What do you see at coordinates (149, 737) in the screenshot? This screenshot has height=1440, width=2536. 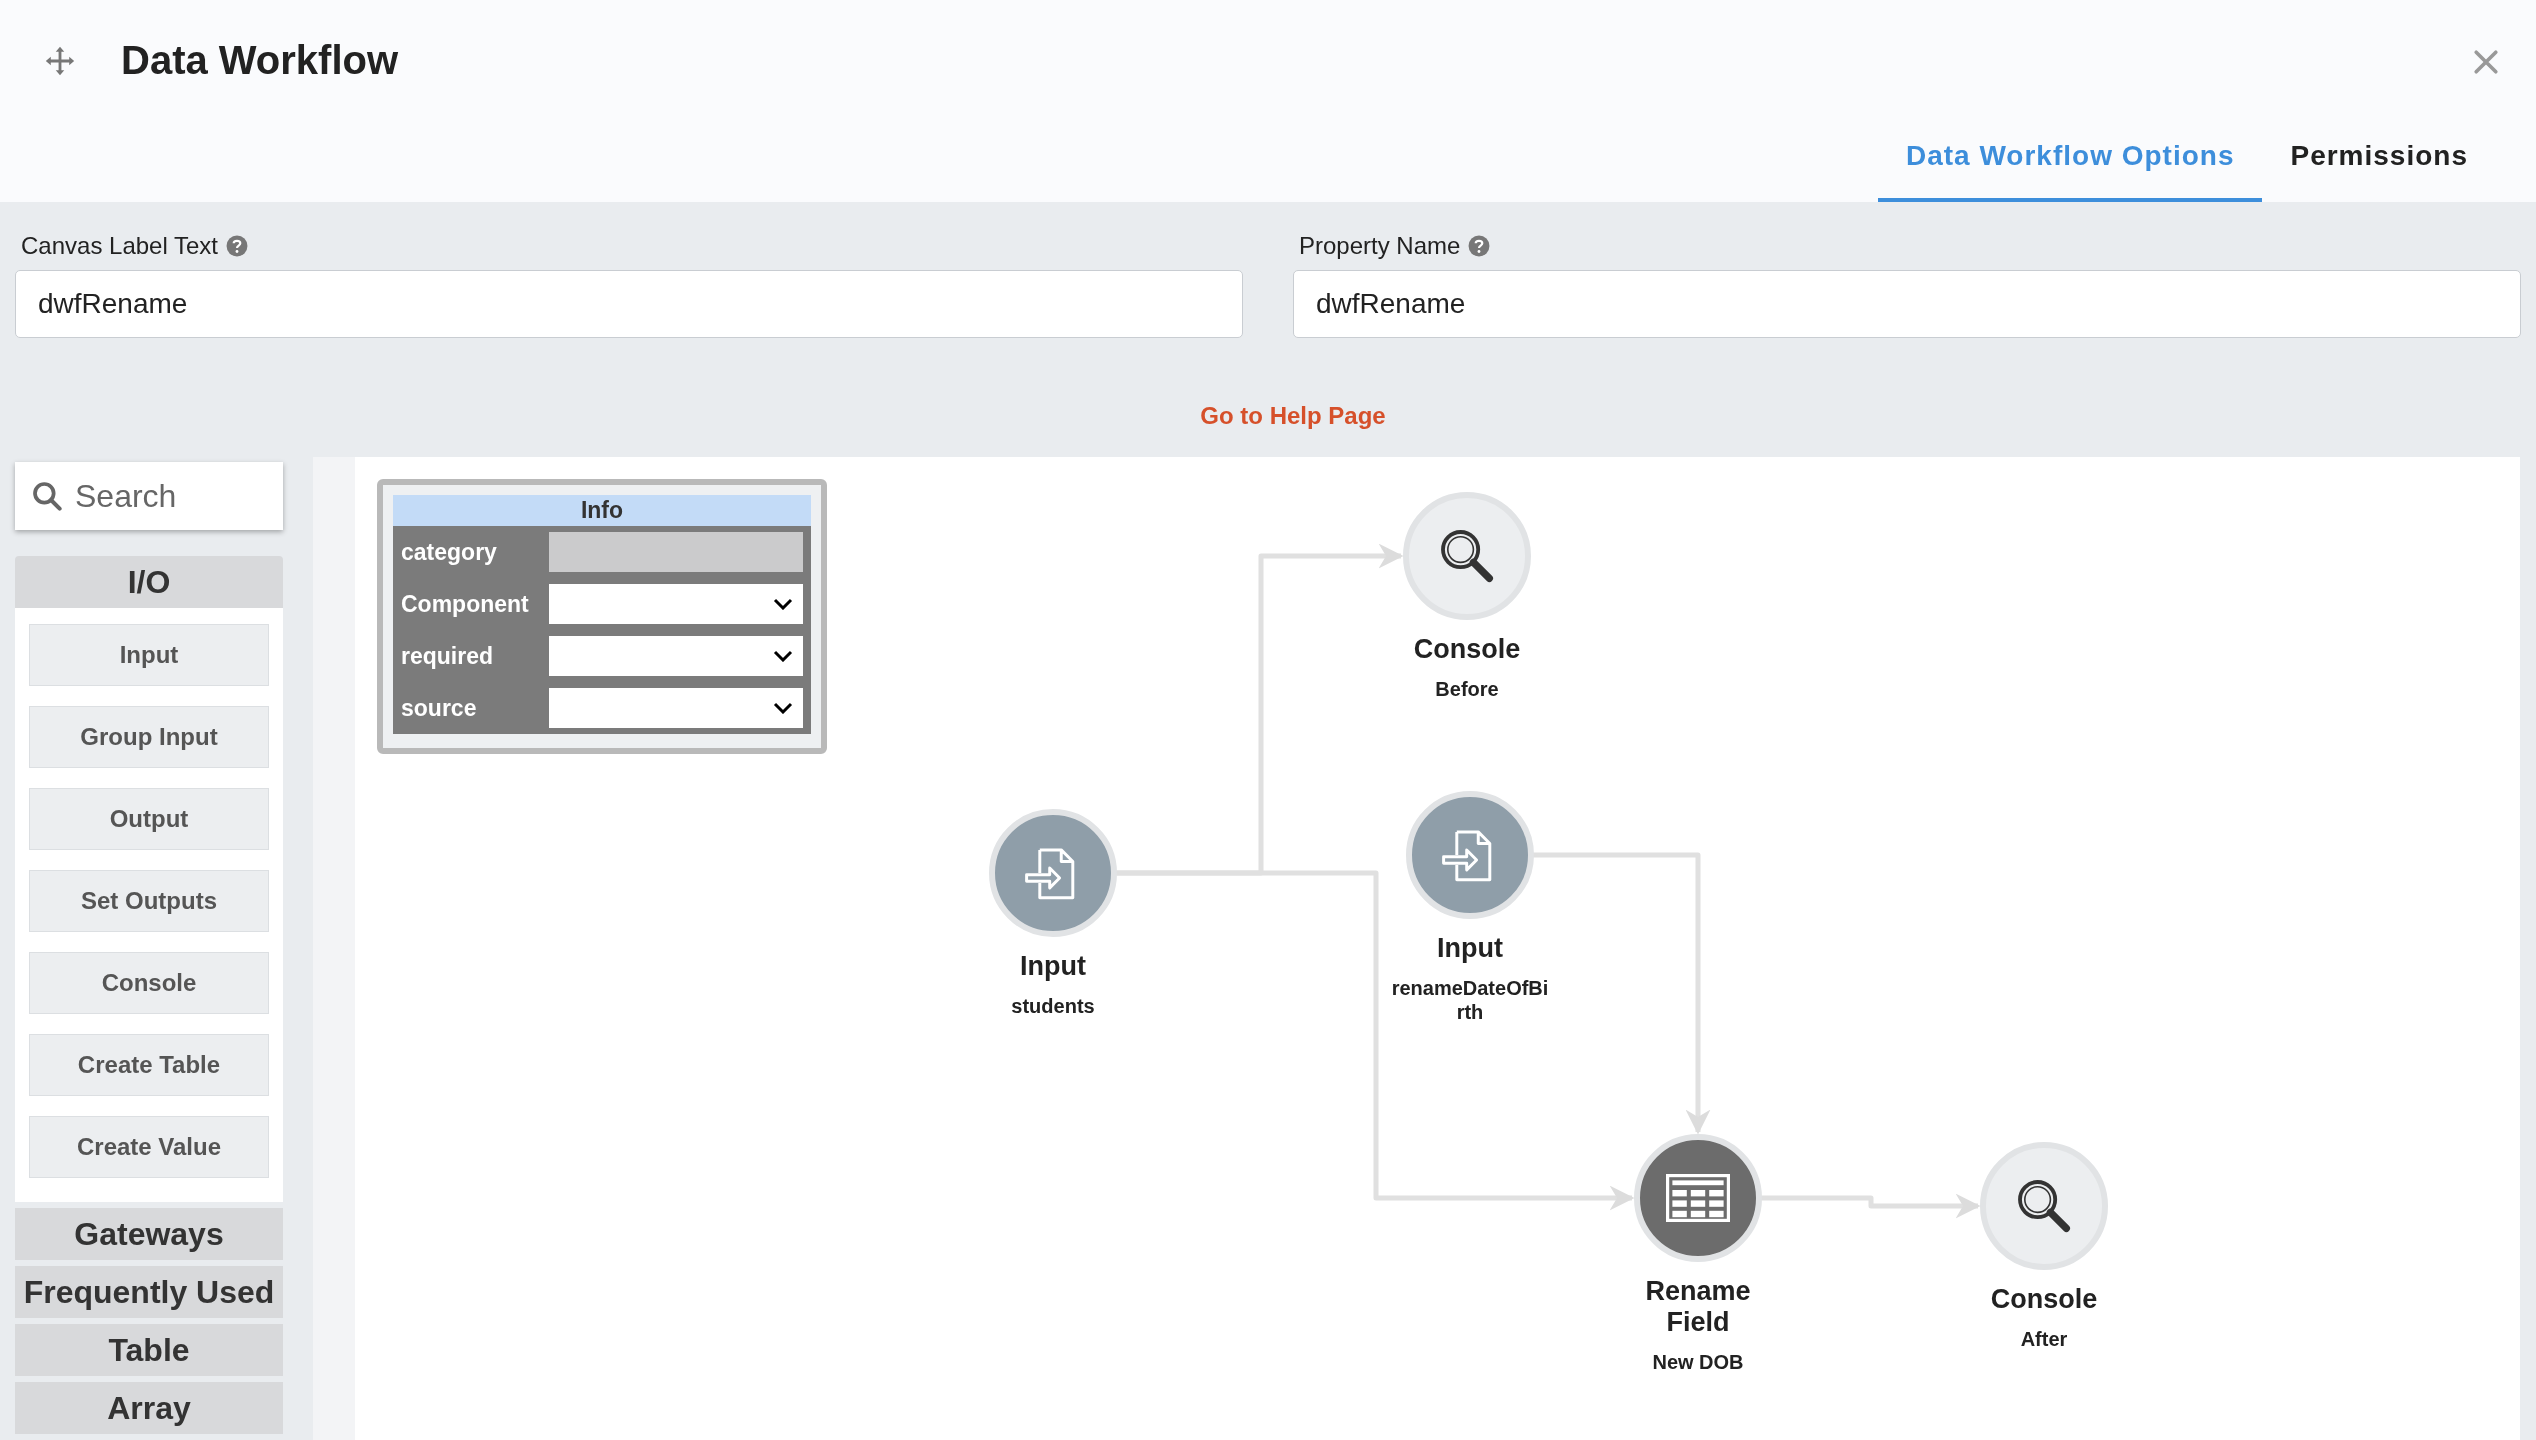 I see `palette-item: Group Input` at bounding box center [149, 737].